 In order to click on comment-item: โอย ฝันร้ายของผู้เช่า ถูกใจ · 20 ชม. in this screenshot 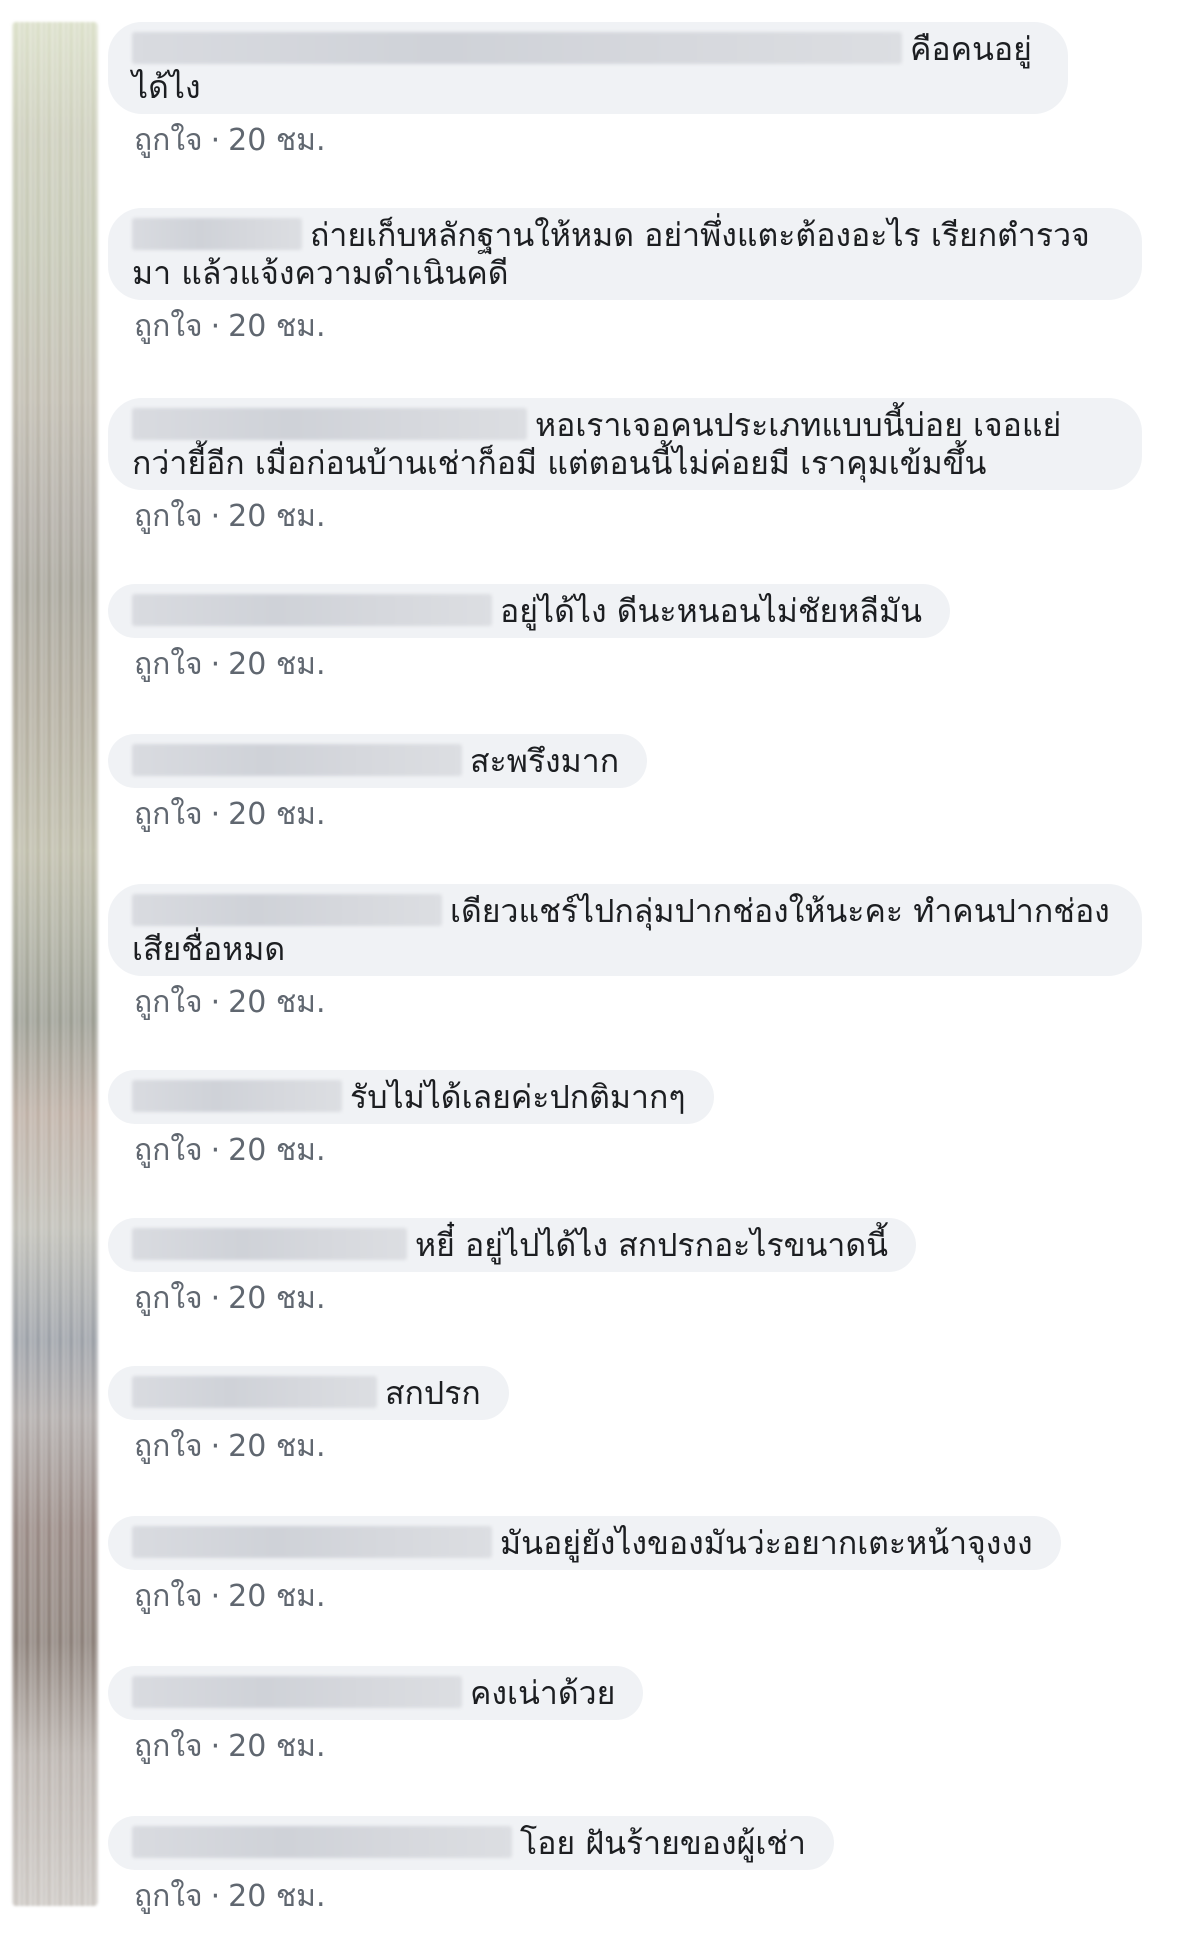, I will do `click(471, 1865)`.